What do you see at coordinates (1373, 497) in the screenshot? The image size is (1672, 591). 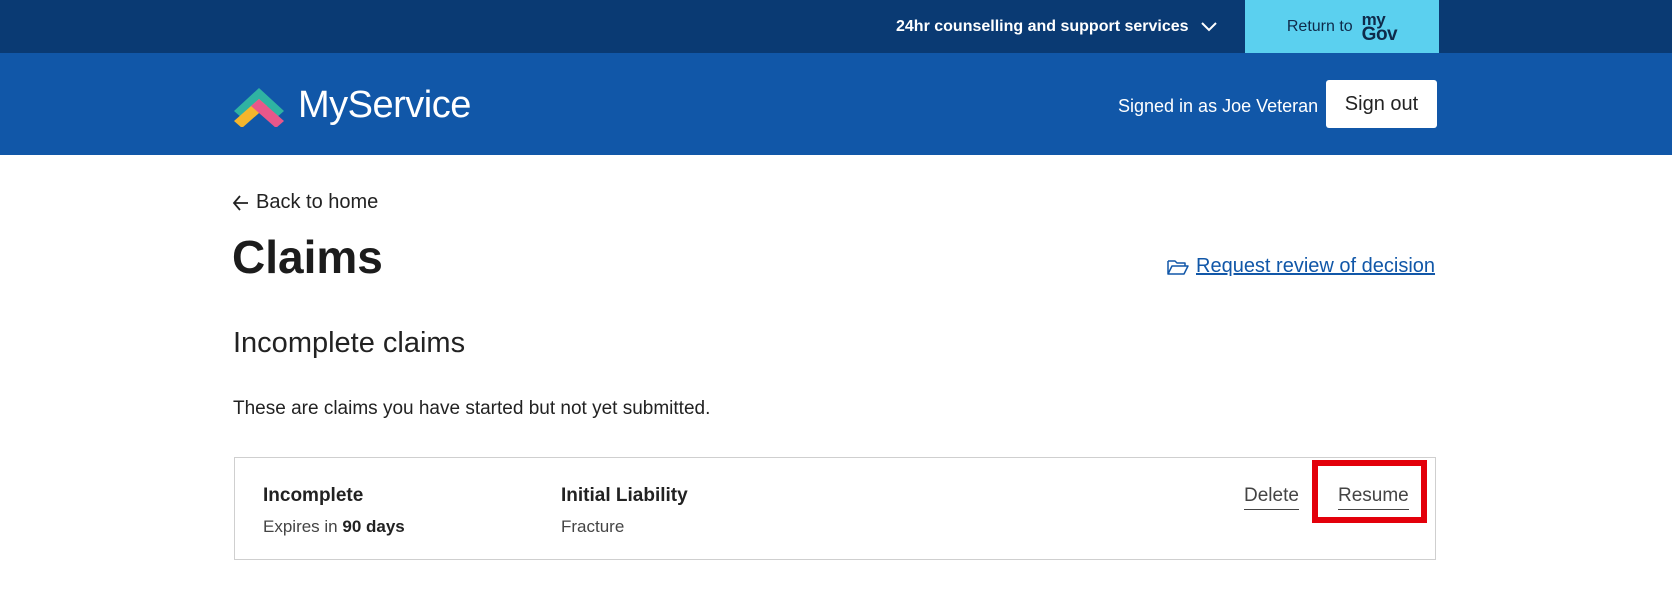 I see `resume-claim-link: Resume` at bounding box center [1373, 497].